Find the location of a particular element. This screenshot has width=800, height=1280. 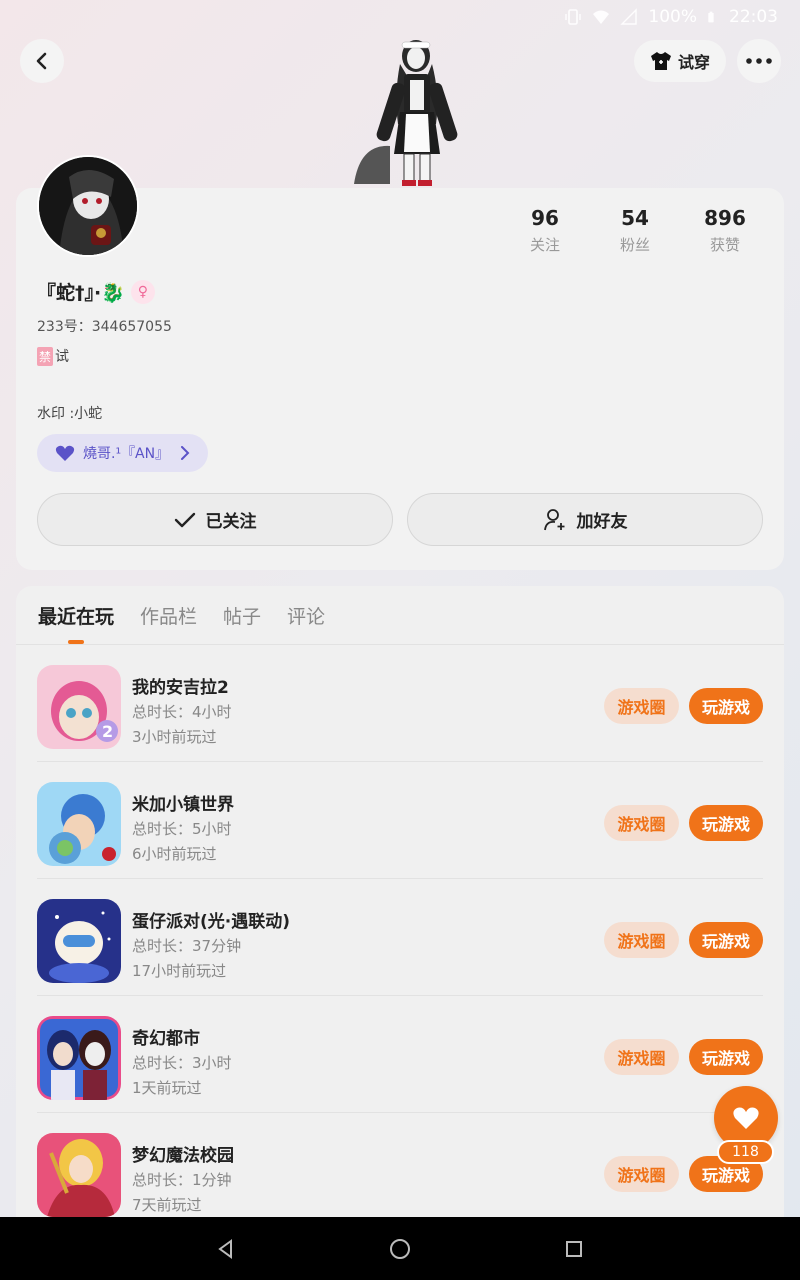

checkmark-icon is located at coordinates (184, 519).